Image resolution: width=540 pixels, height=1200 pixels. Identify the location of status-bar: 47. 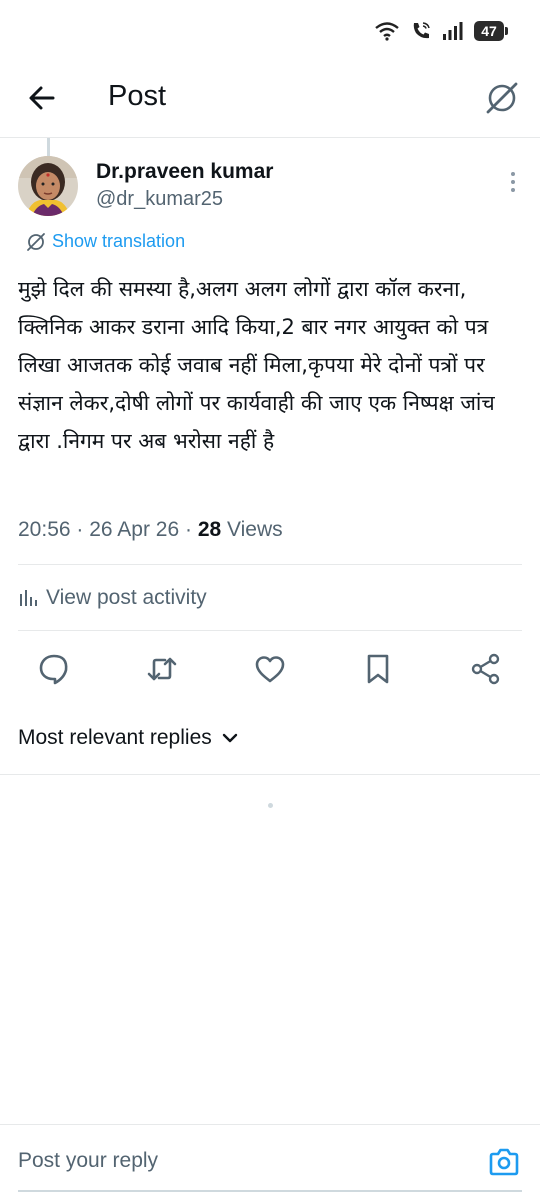
(270, 32).